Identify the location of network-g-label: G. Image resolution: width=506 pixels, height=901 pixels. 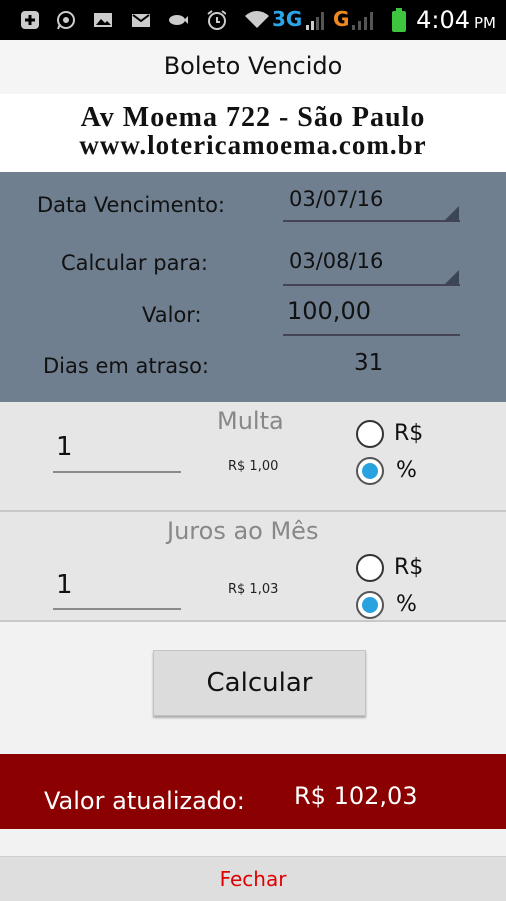
(341, 19).